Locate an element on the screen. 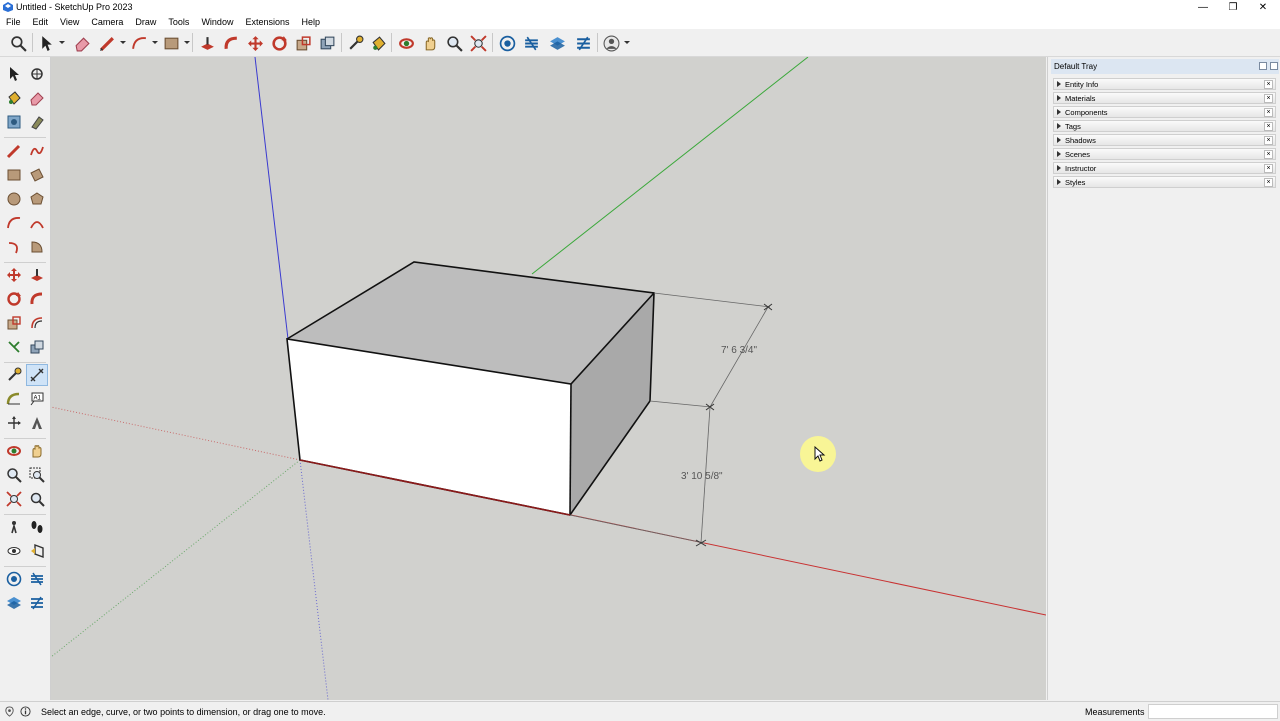  position-camera-icon is located at coordinates (14, 527).